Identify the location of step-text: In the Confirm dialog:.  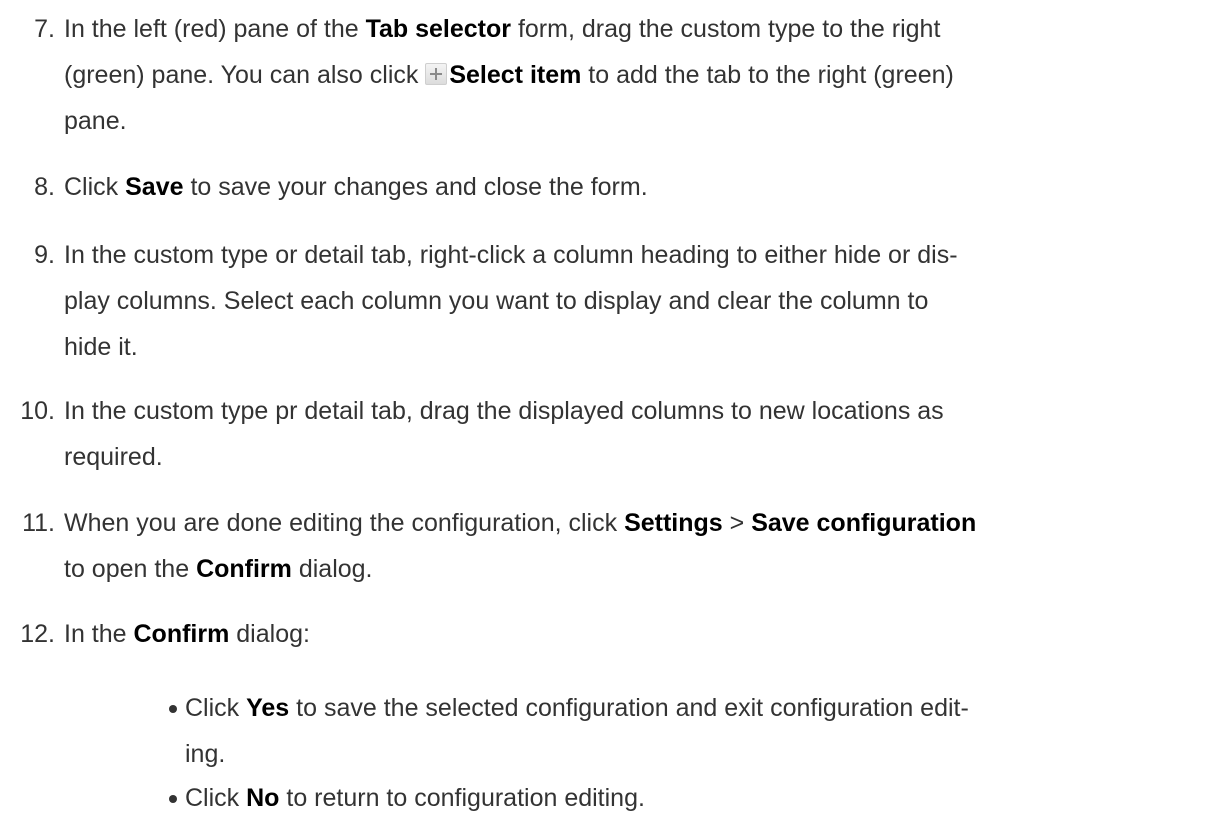
(187, 634).